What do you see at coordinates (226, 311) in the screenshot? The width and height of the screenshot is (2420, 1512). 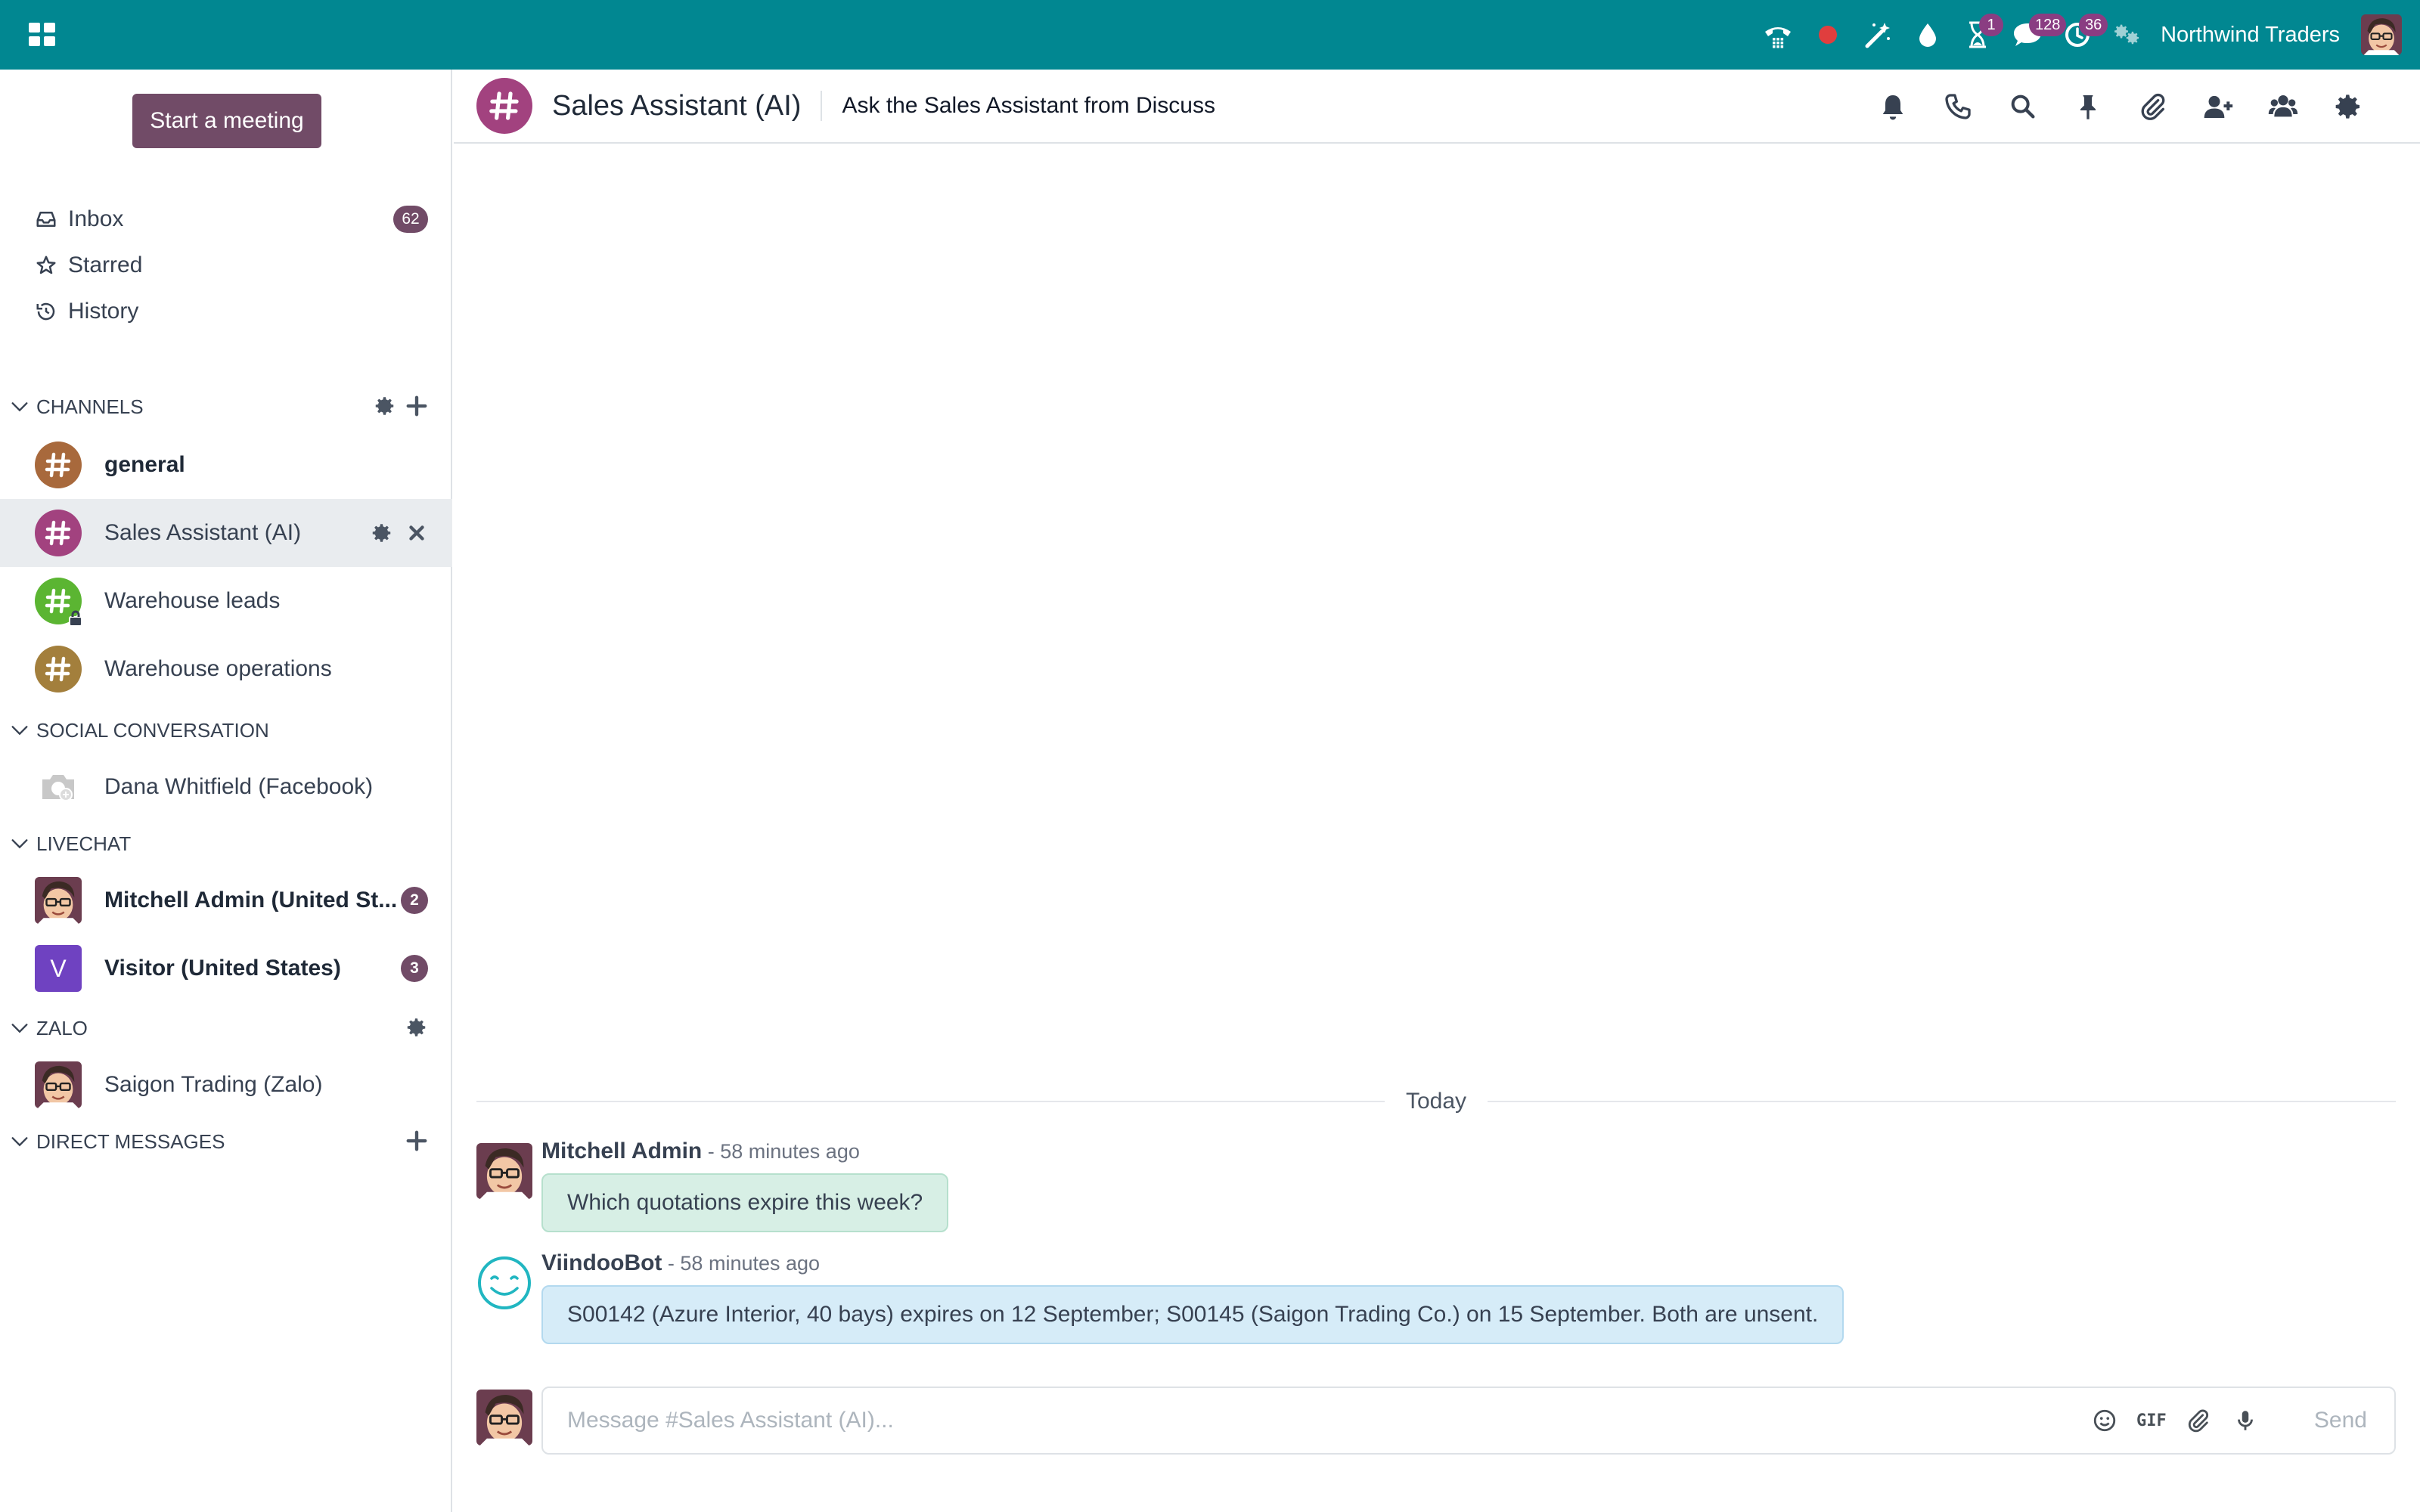 I see `mailbox-history: History` at bounding box center [226, 311].